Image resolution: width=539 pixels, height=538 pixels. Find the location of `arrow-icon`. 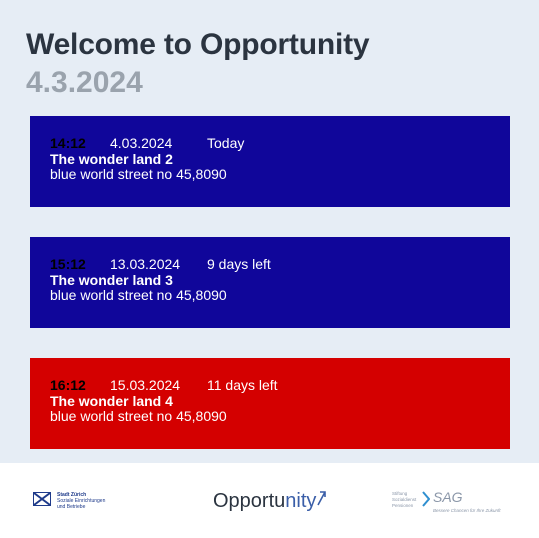

arrow-icon is located at coordinates (322, 498).